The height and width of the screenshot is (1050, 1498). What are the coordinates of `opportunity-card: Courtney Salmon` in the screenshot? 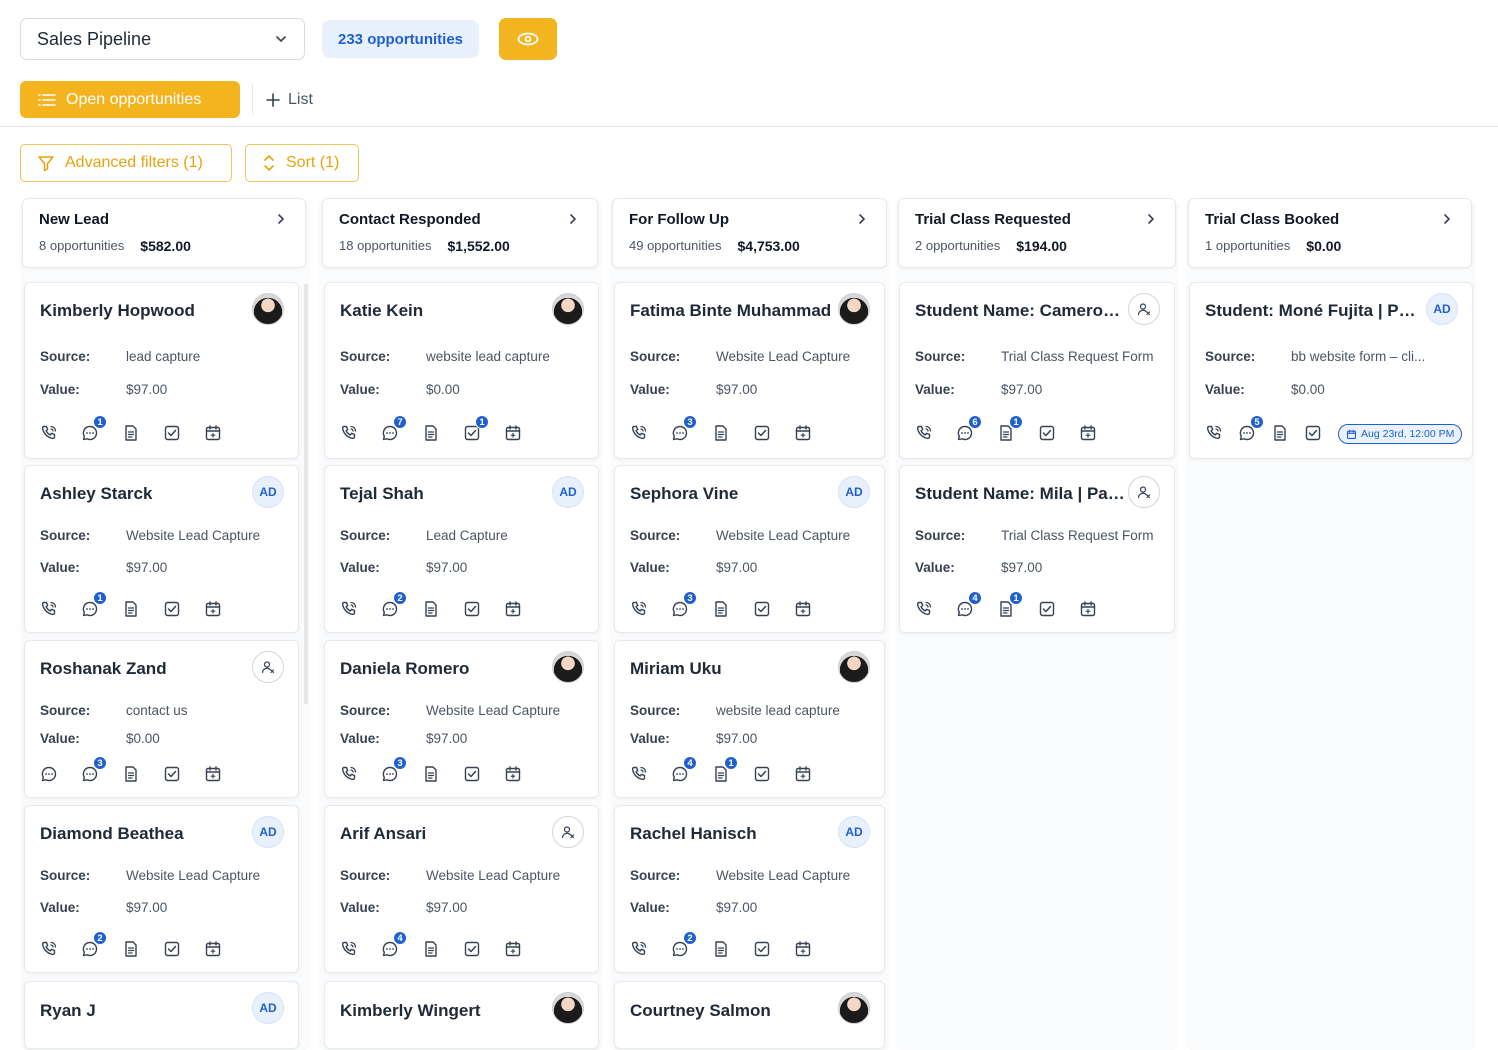 It's located at (749, 1015).